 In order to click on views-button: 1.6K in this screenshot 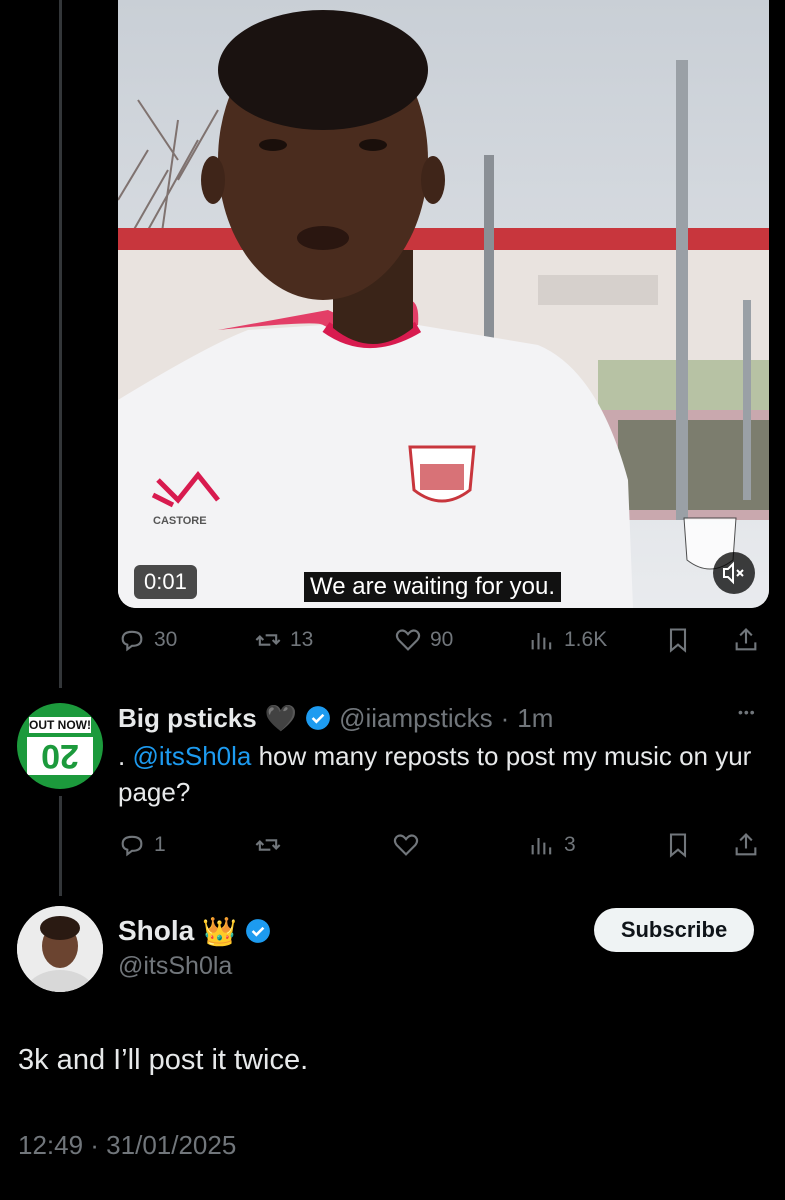, I will do `click(567, 640)`.